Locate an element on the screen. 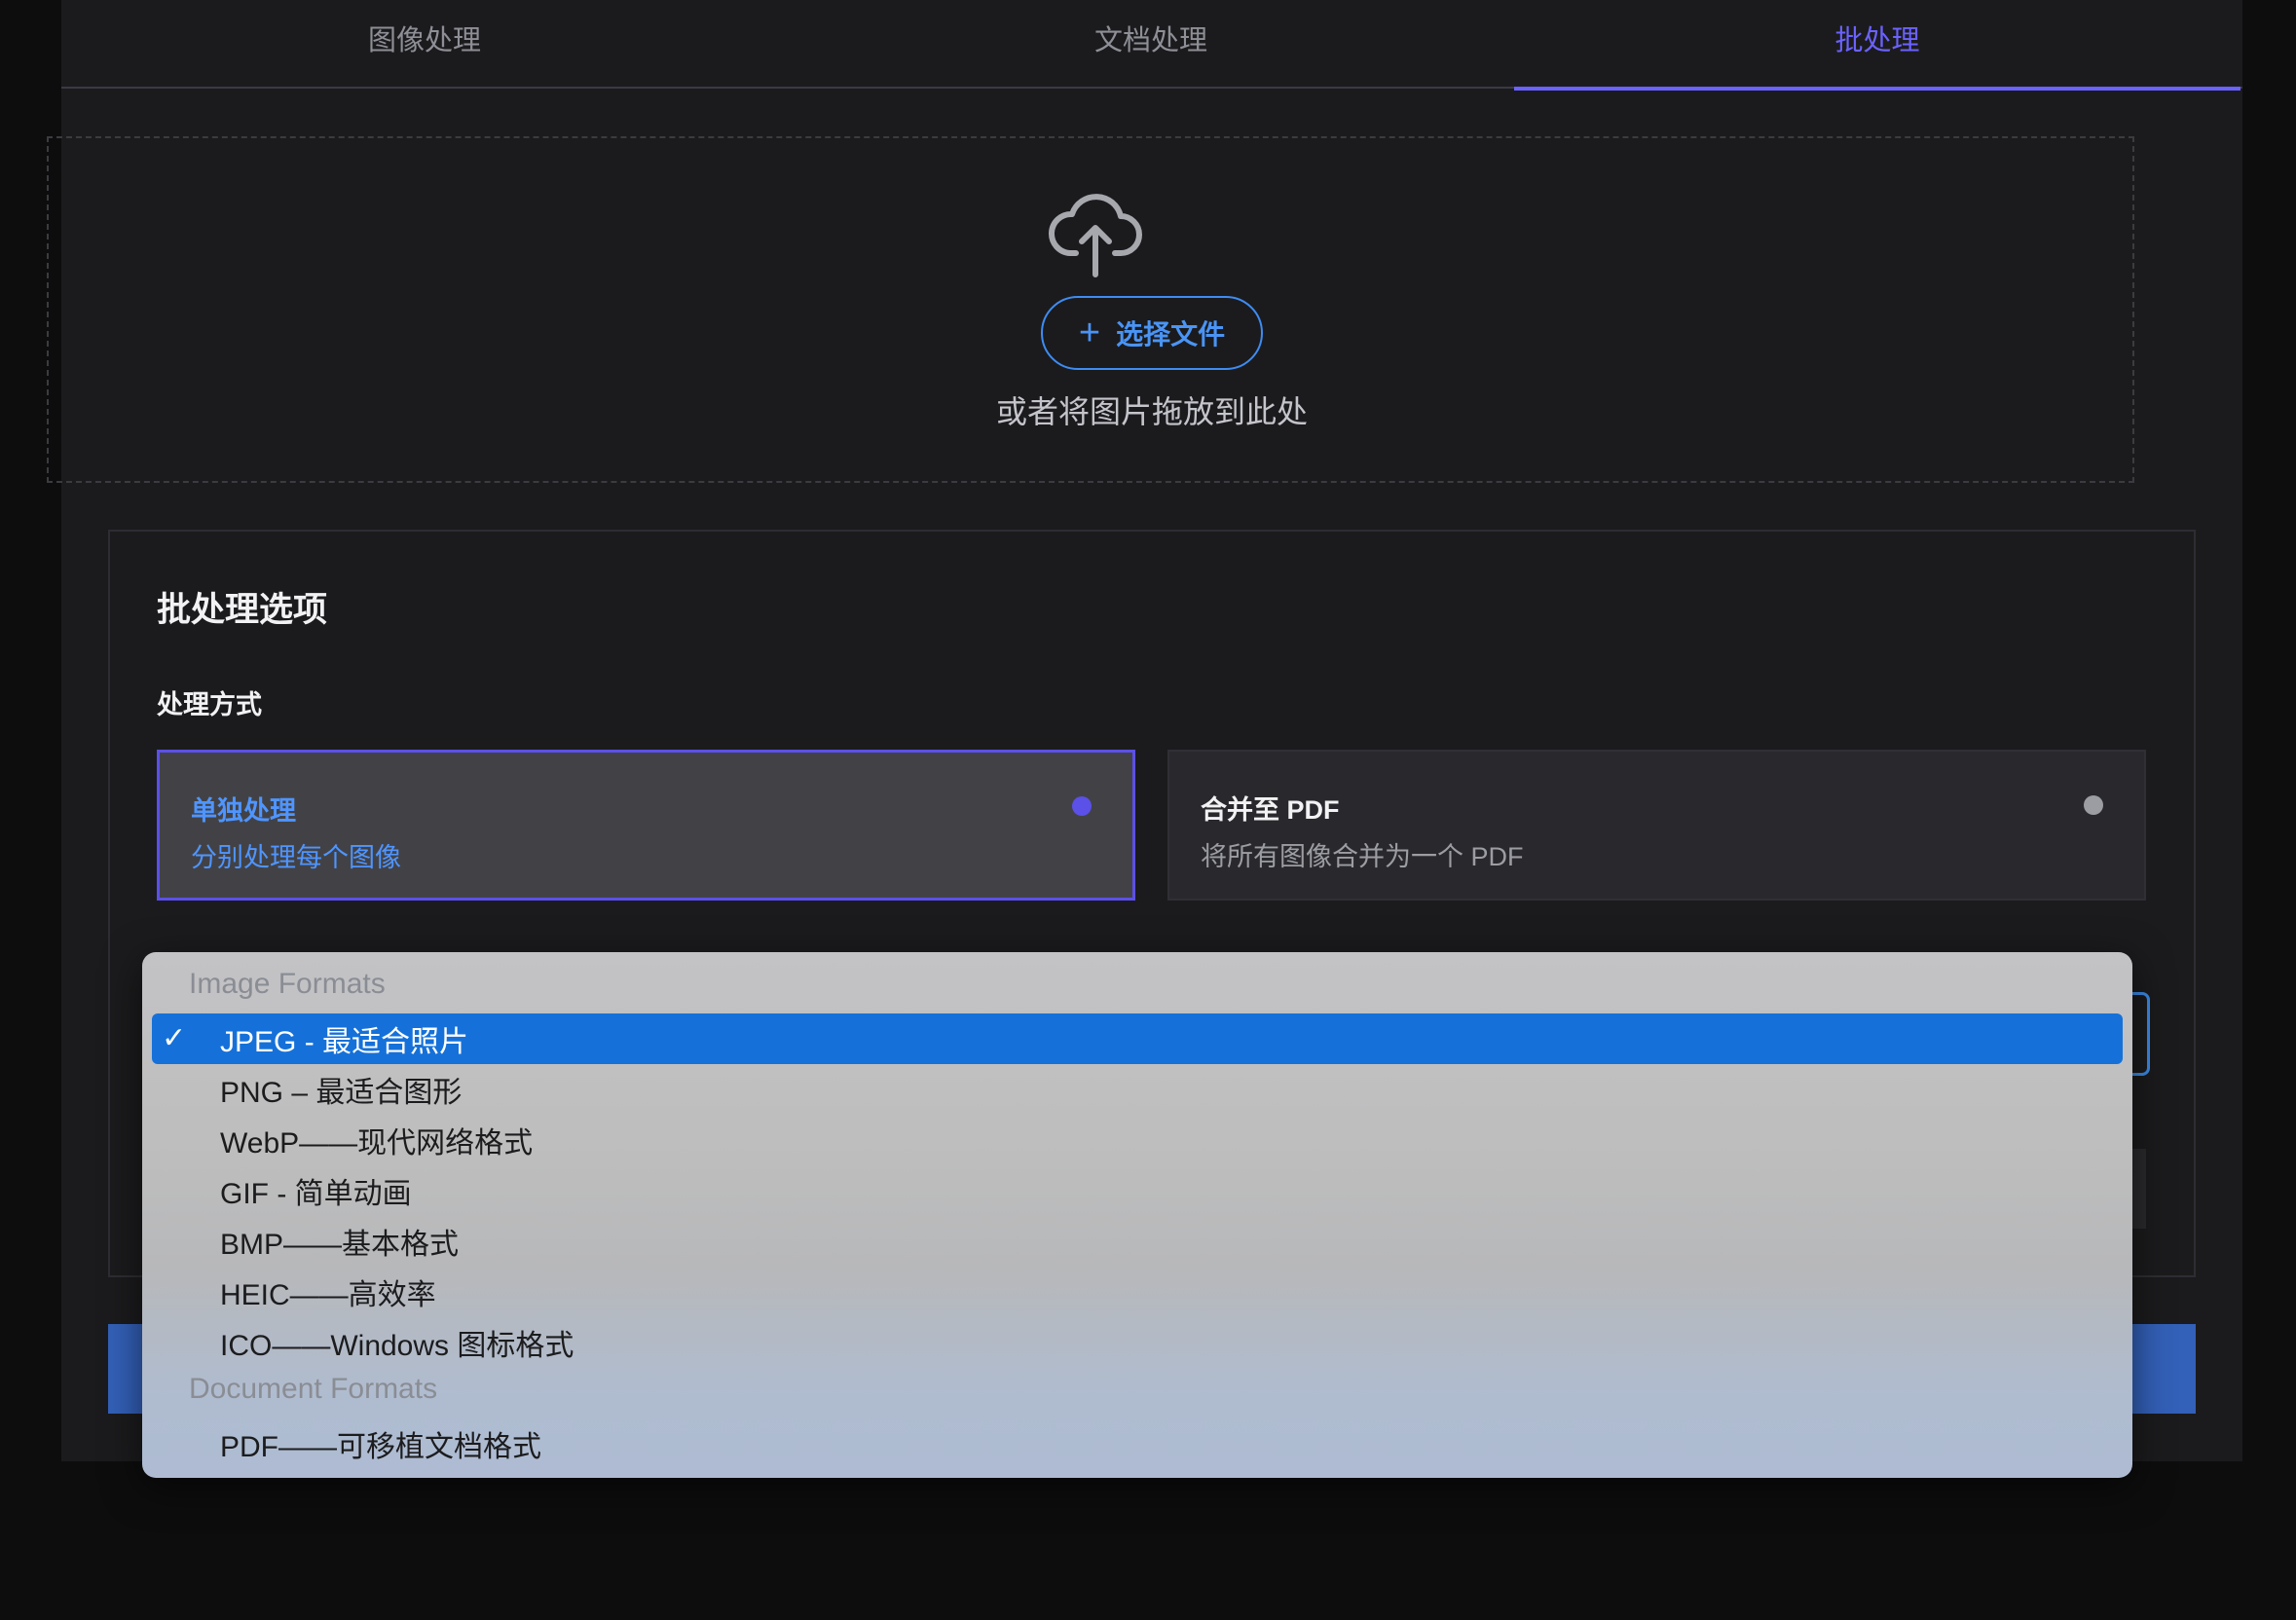 This screenshot has height=1620, width=2296. option-jpeg: ✓ JPEG - 最适合照片 is located at coordinates (1138, 1038).